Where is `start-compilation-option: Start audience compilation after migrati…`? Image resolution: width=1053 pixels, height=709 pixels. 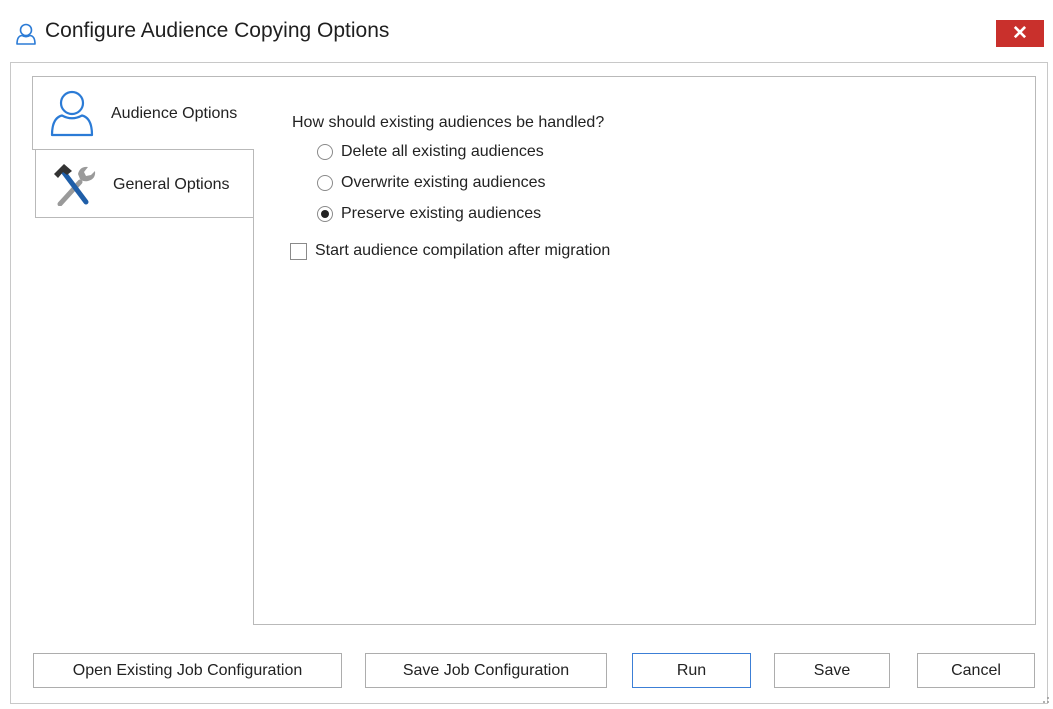
start-compilation-option: Start audience compilation after migrati… is located at coordinates (450, 251).